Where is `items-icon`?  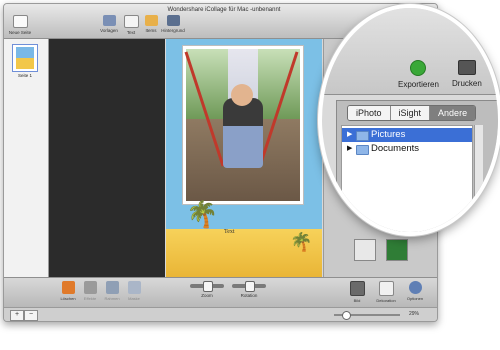
items-icon is located at coordinates (151, 20).